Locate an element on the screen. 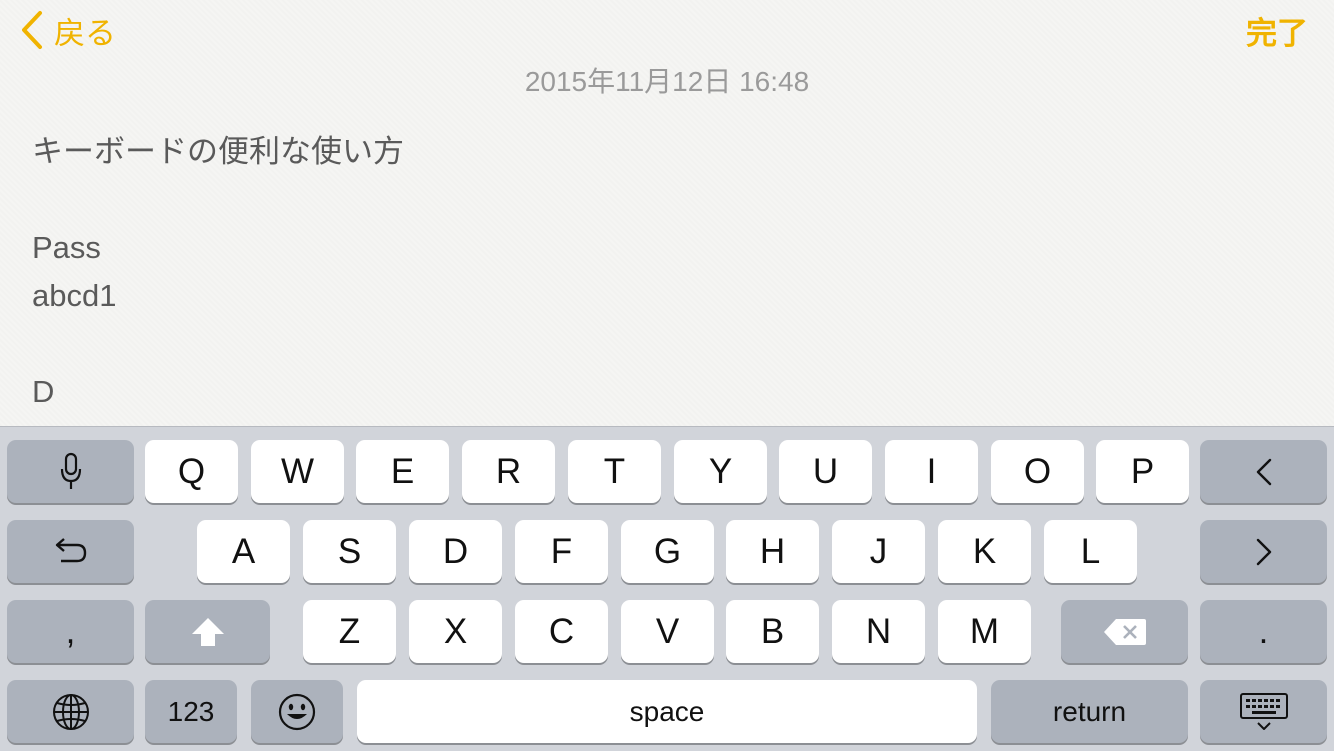 The width and height of the screenshot is (1334, 751). key-p: P is located at coordinates (1142, 471).